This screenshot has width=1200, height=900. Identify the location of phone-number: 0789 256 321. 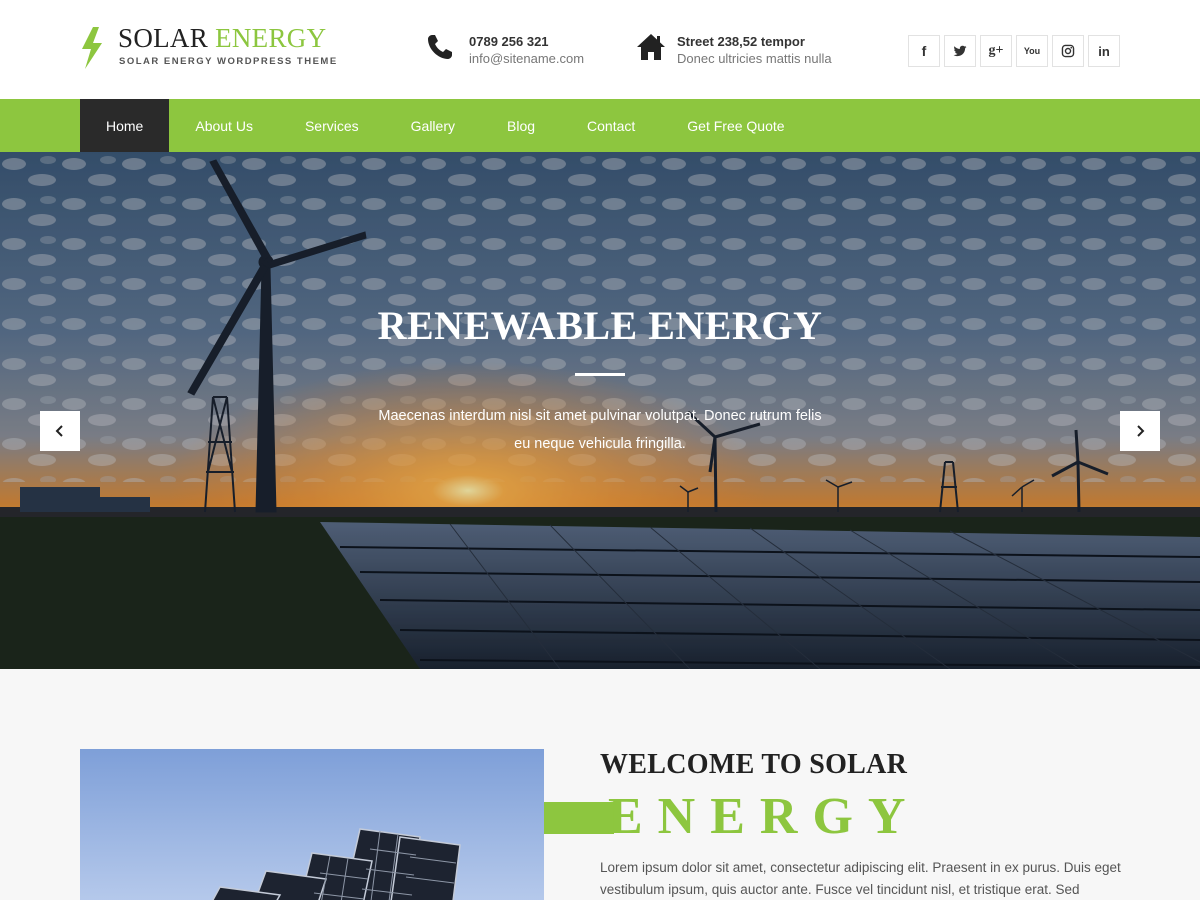
(509, 41).